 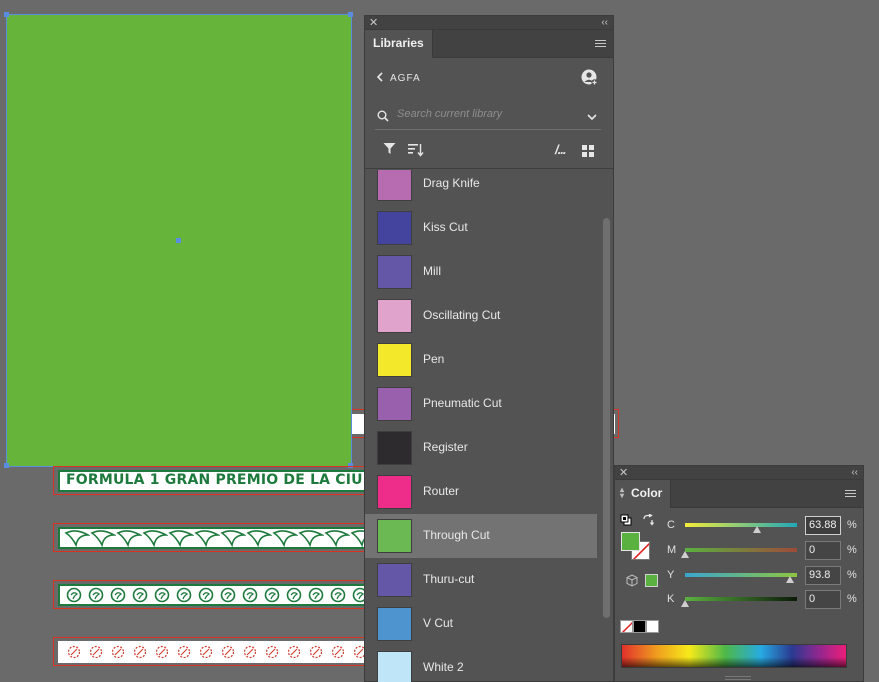 What do you see at coordinates (449, 579) in the screenshot?
I see `swatch-label: Thuru-cut` at bounding box center [449, 579].